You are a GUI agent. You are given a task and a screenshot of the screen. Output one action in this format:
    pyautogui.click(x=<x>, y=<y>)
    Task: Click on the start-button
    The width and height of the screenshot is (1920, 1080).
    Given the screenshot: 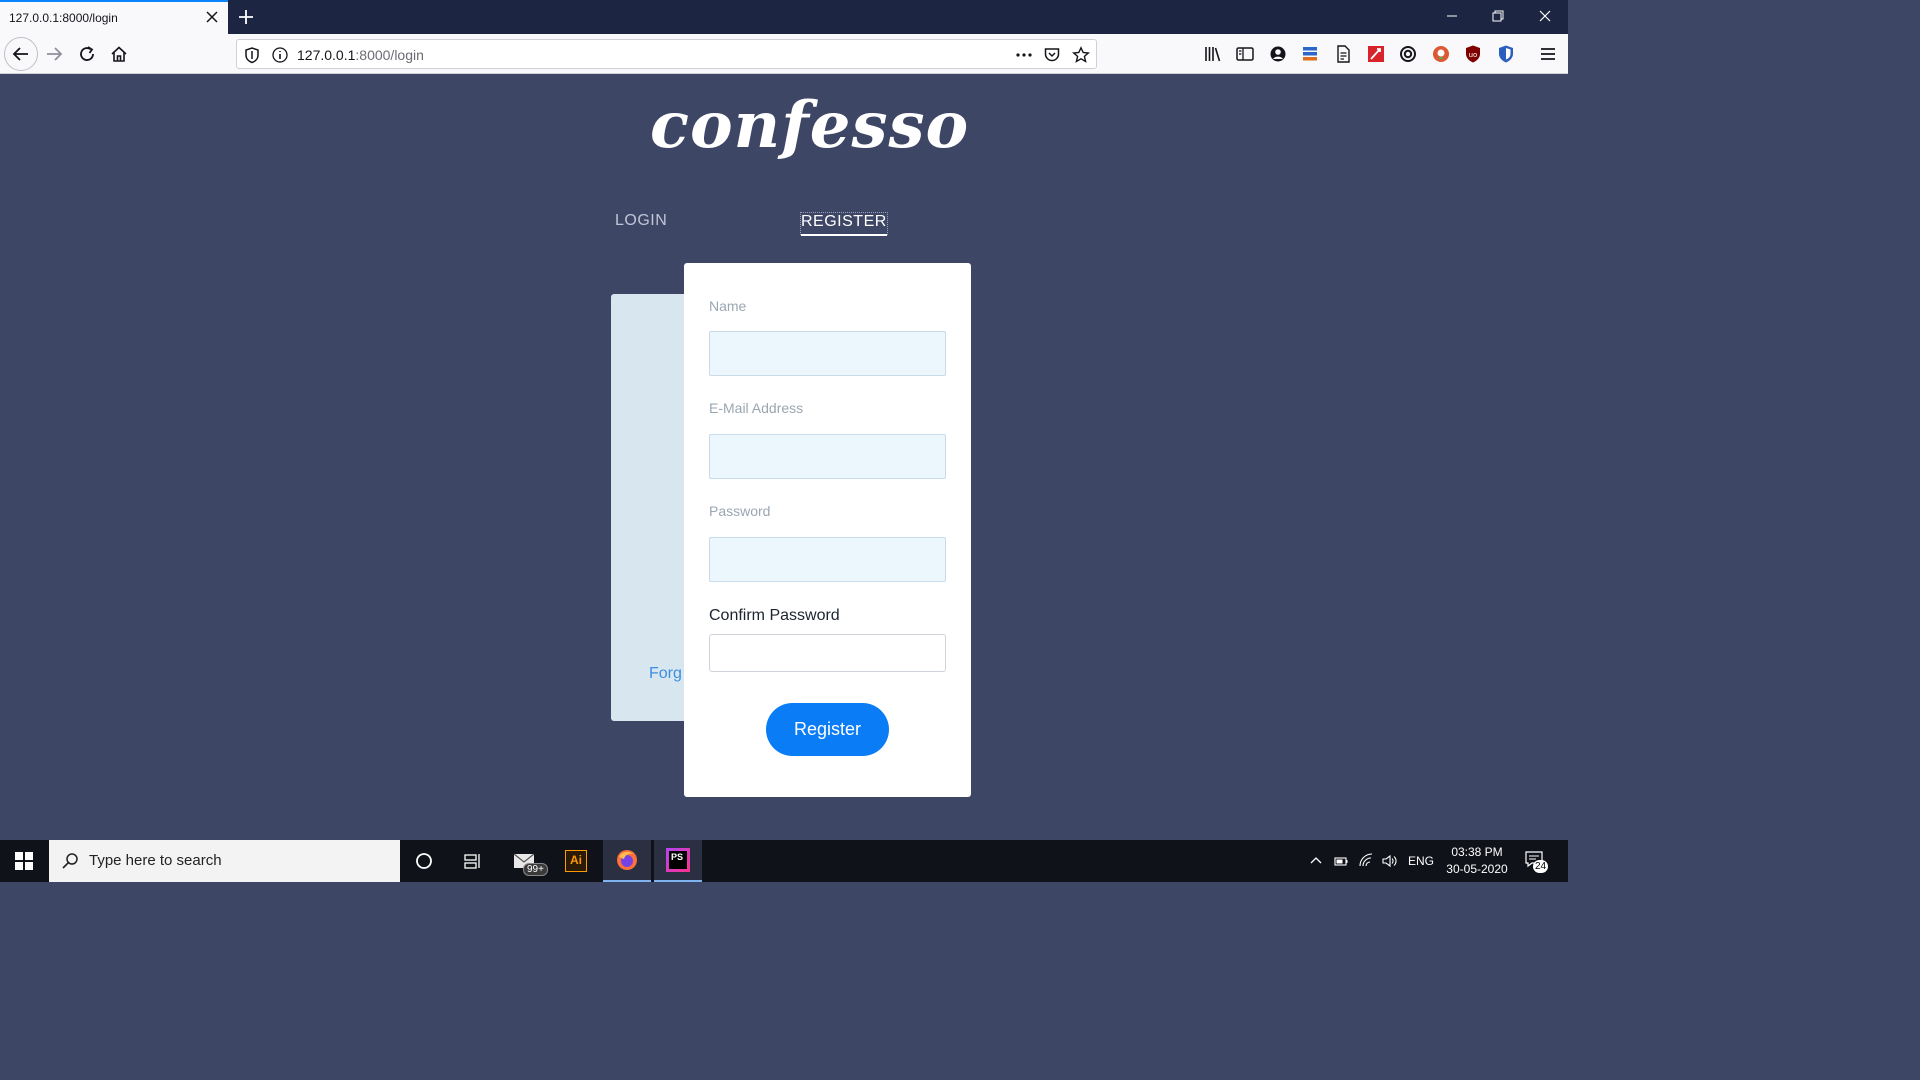 What is the action you would take?
    pyautogui.click(x=24, y=861)
    